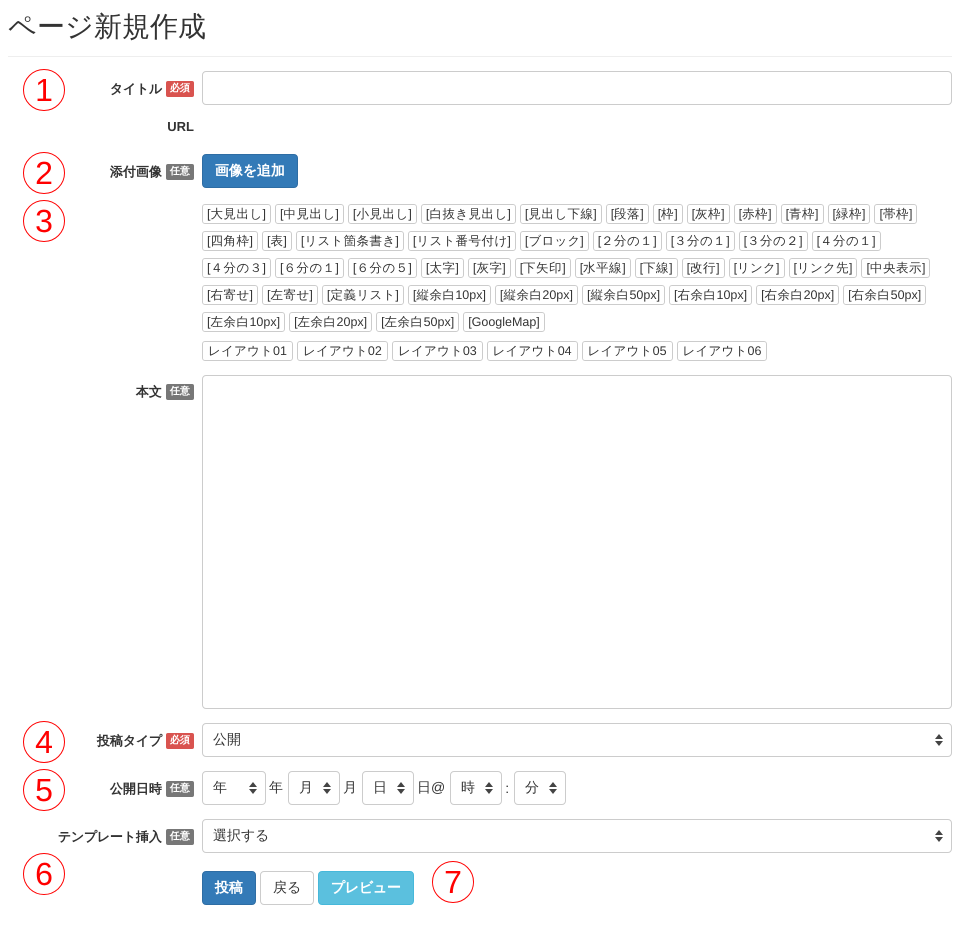 Image resolution: width=967 pixels, height=947 pixels. I want to click on tag-button: [帯枠], so click(896, 214).